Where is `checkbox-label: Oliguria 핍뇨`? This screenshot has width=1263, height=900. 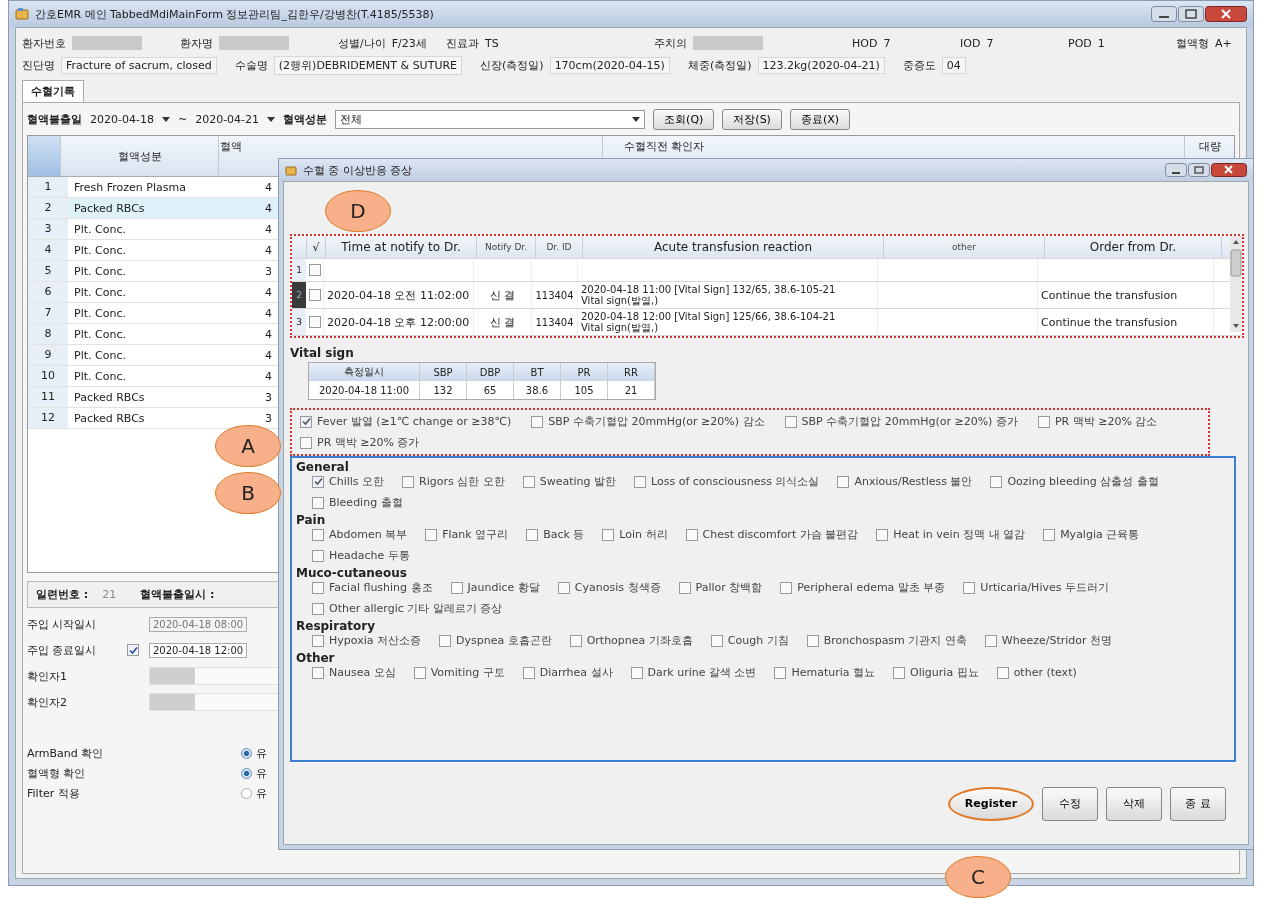 checkbox-label: Oliguria 핍뇨 is located at coordinates (944, 672).